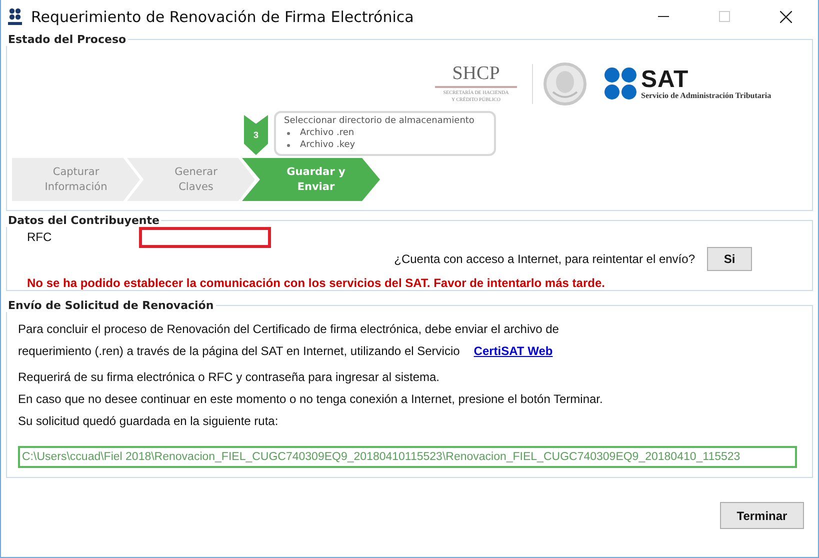  I want to click on rfc-label: RFC, so click(40, 237).